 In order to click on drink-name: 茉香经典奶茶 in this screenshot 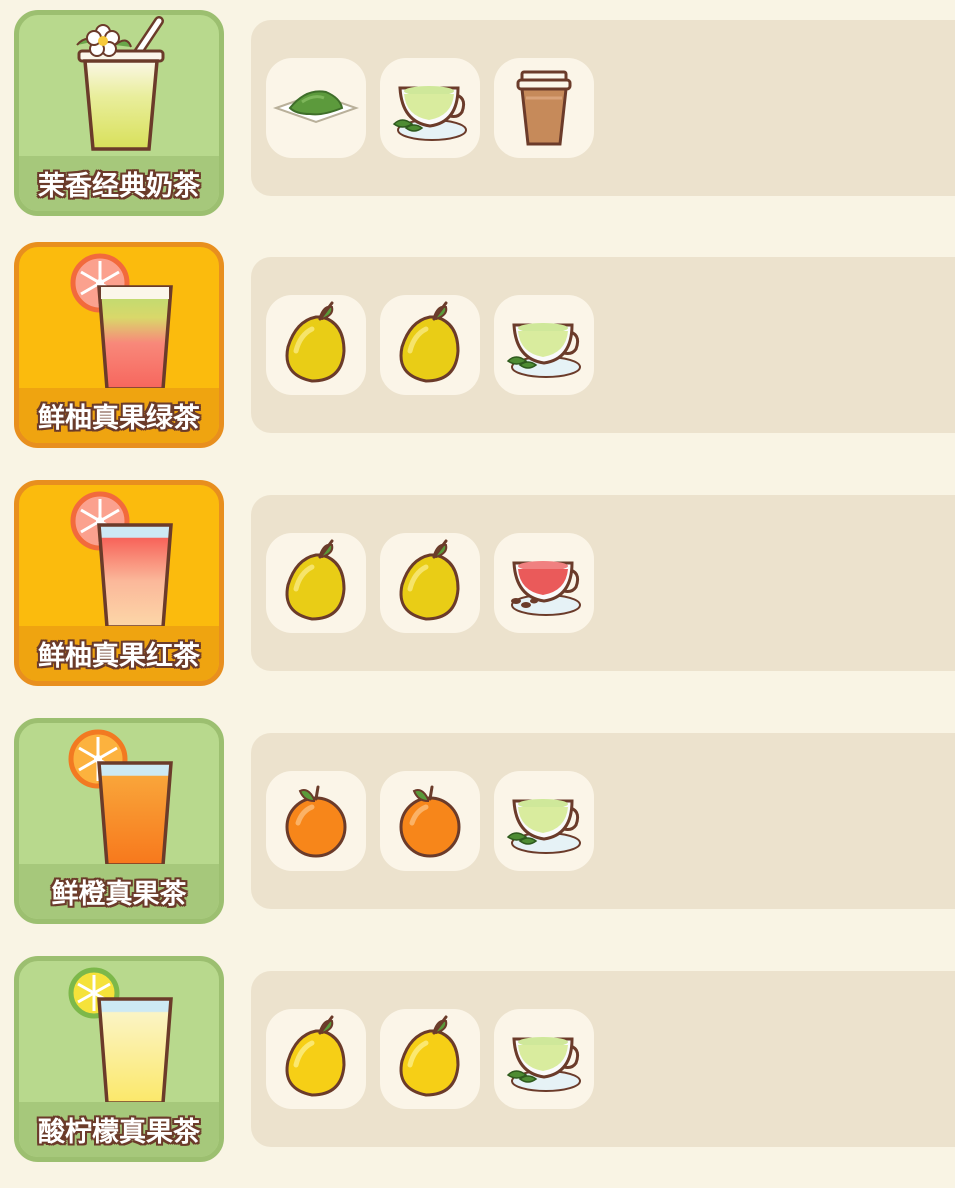, I will do `click(119, 186)`.